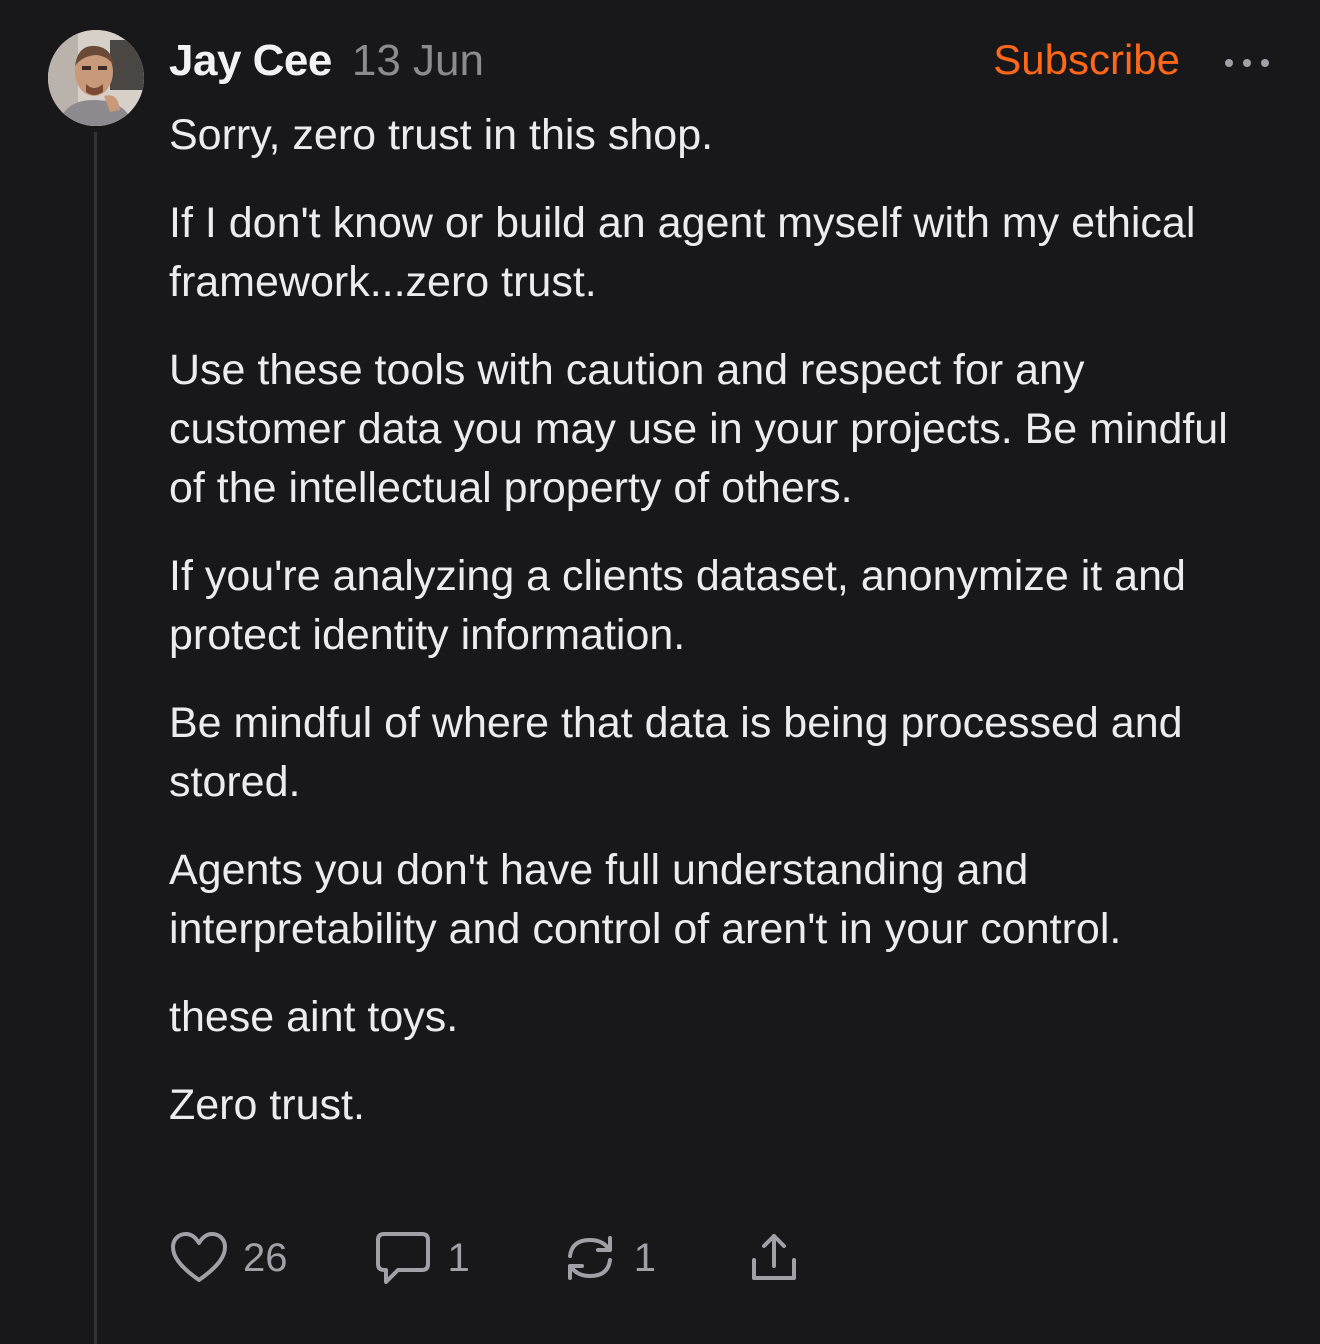 Image resolution: width=1320 pixels, height=1344 pixels. I want to click on restack-arrows-icon, so click(589, 1258).